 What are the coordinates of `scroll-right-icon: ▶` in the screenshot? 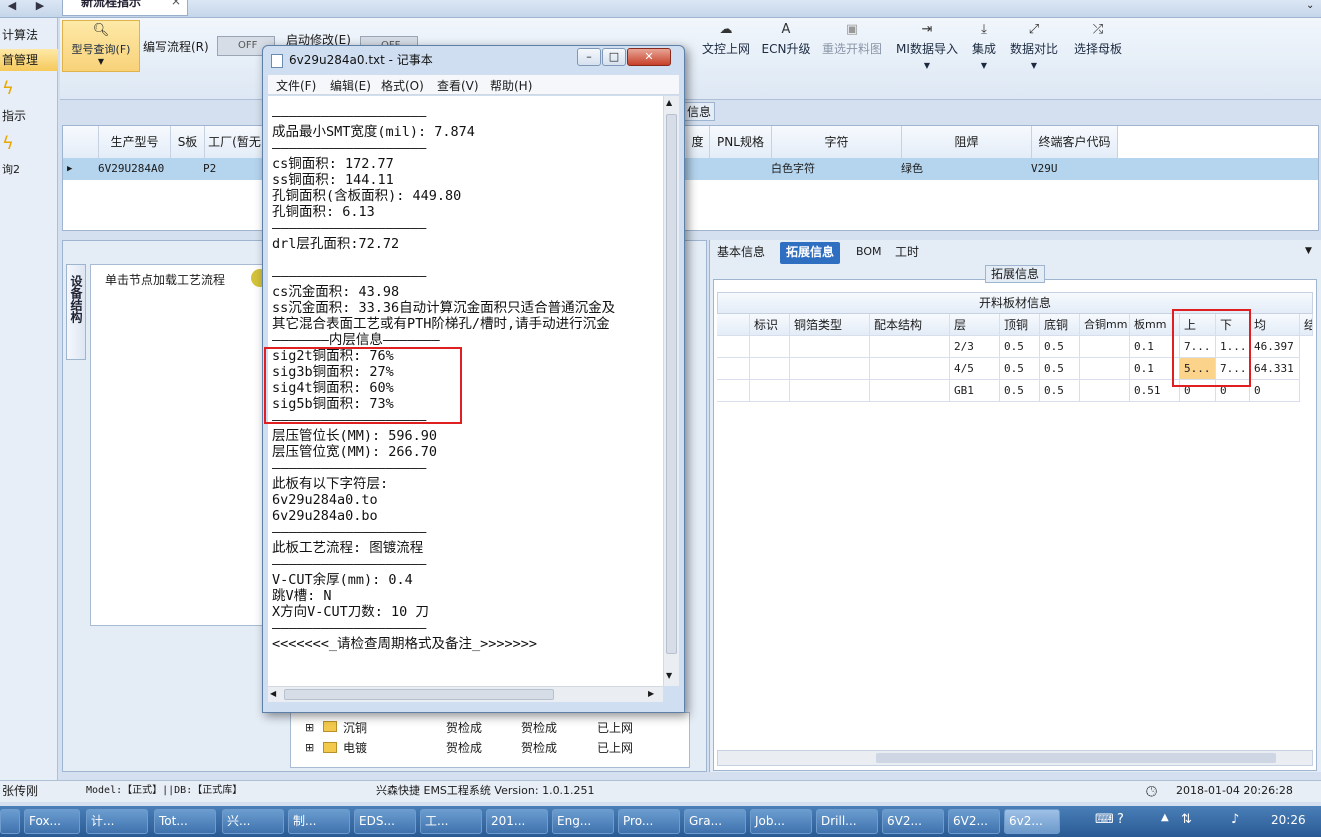 It's located at (651, 693).